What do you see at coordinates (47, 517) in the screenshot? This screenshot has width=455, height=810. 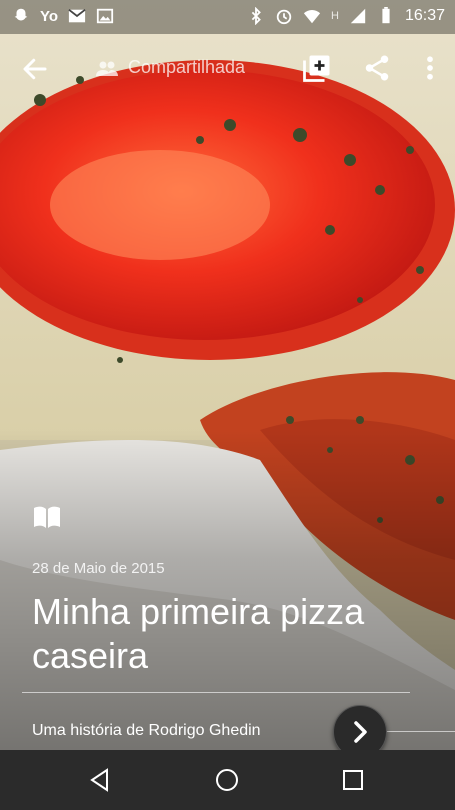 I see `story-book-icon` at bounding box center [47, 517].